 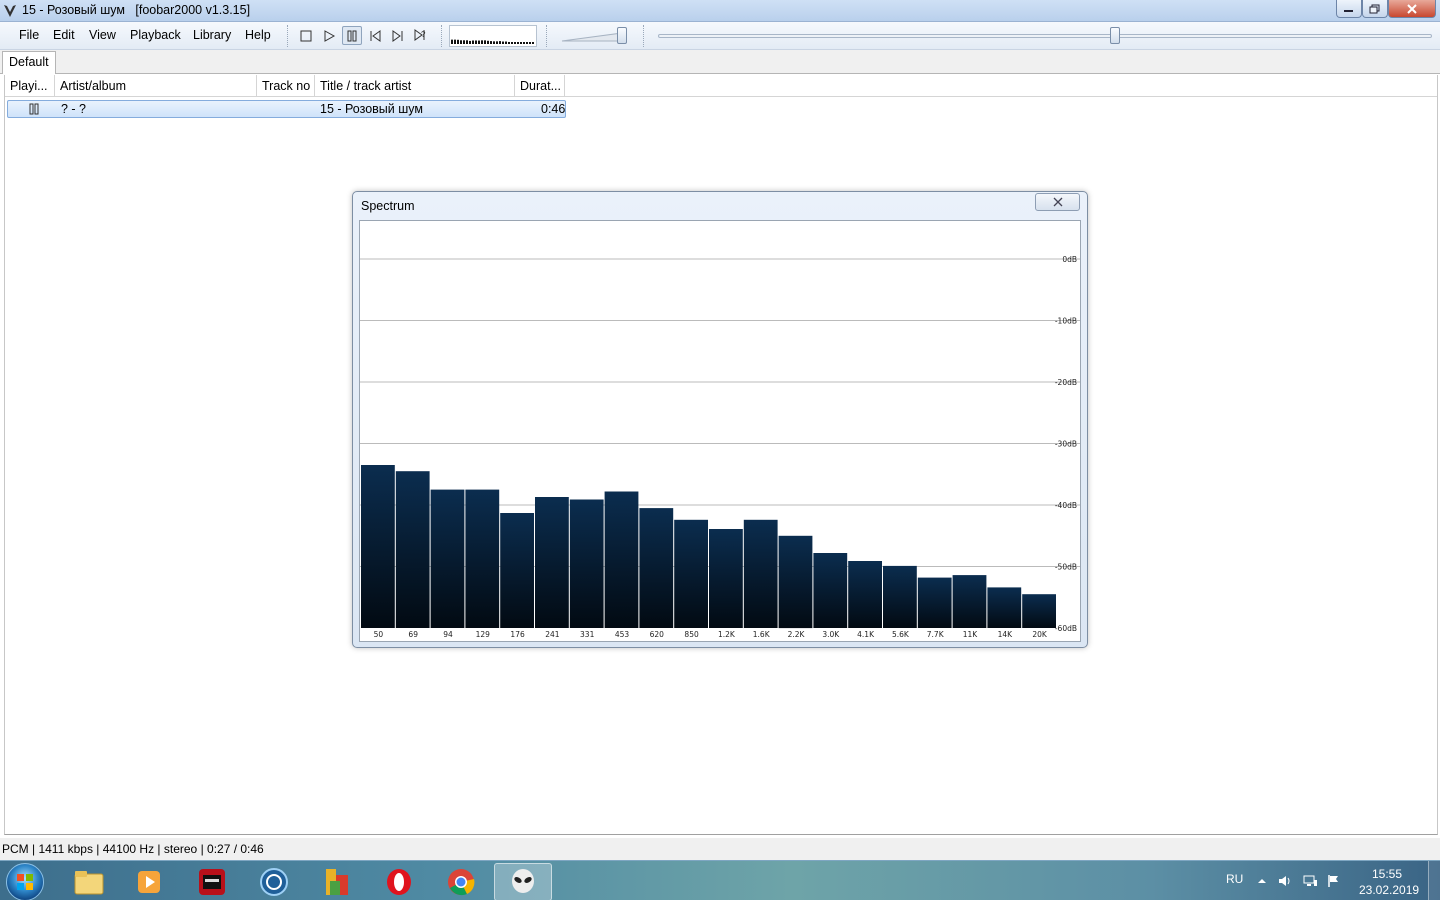 I want to click on next-button, so click(x=398, y=35).